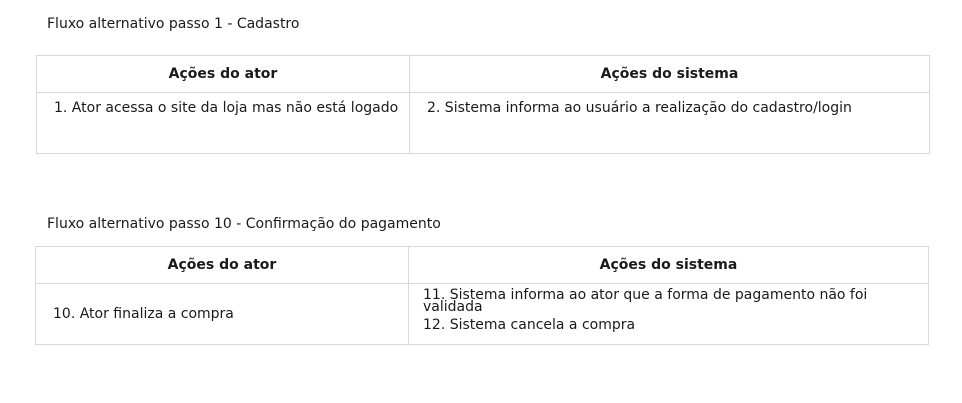  I want to click on system-step: 12. Sistema cancela a compra, so click(529, 325).